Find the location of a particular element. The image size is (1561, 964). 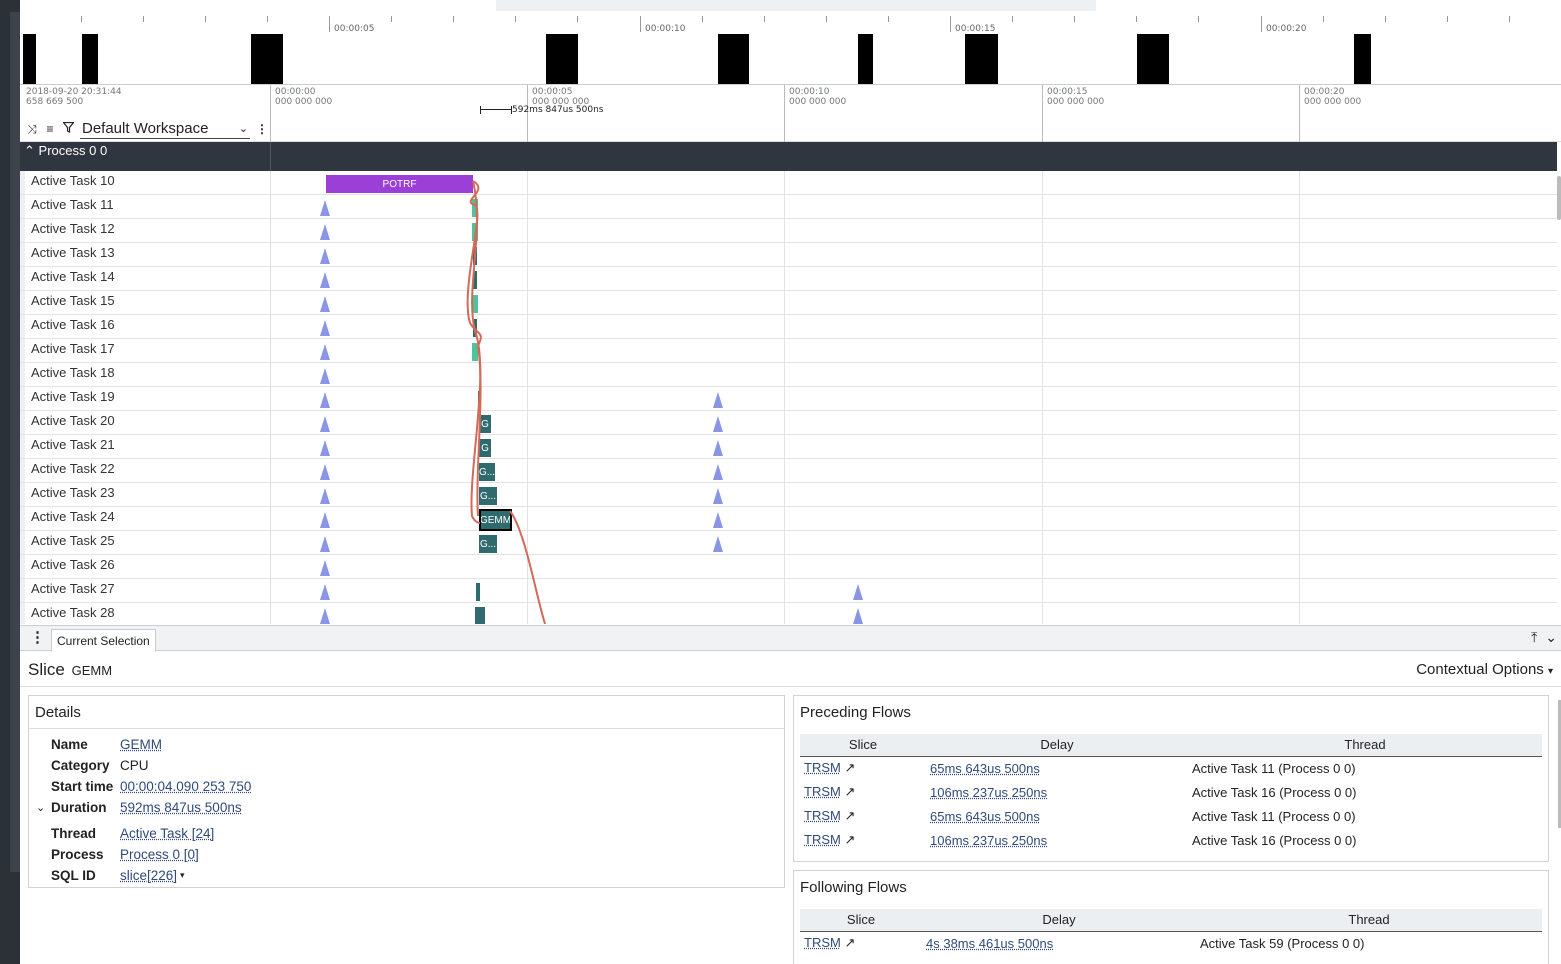

maximize-panel-icon: ⤒ is located at coordinates (1534, 637).